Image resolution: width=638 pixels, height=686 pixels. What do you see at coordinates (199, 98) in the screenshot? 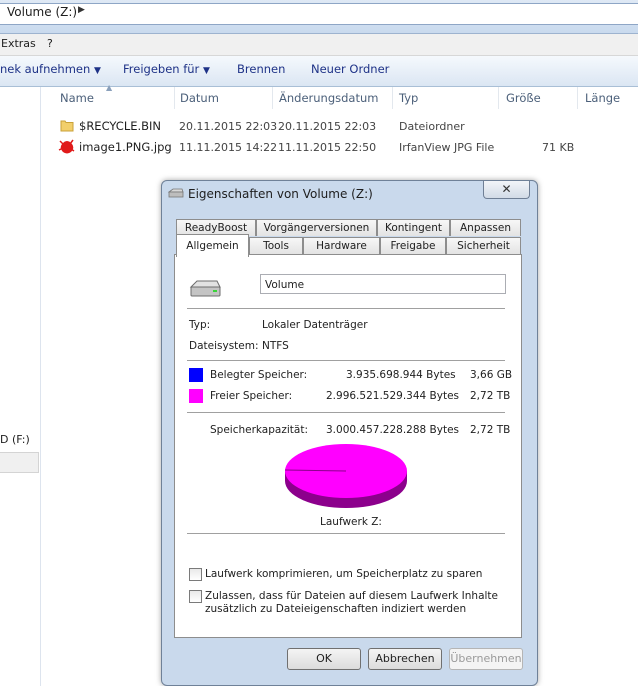
I see `column-header-date: Datum` at bounding box center [199, 98].